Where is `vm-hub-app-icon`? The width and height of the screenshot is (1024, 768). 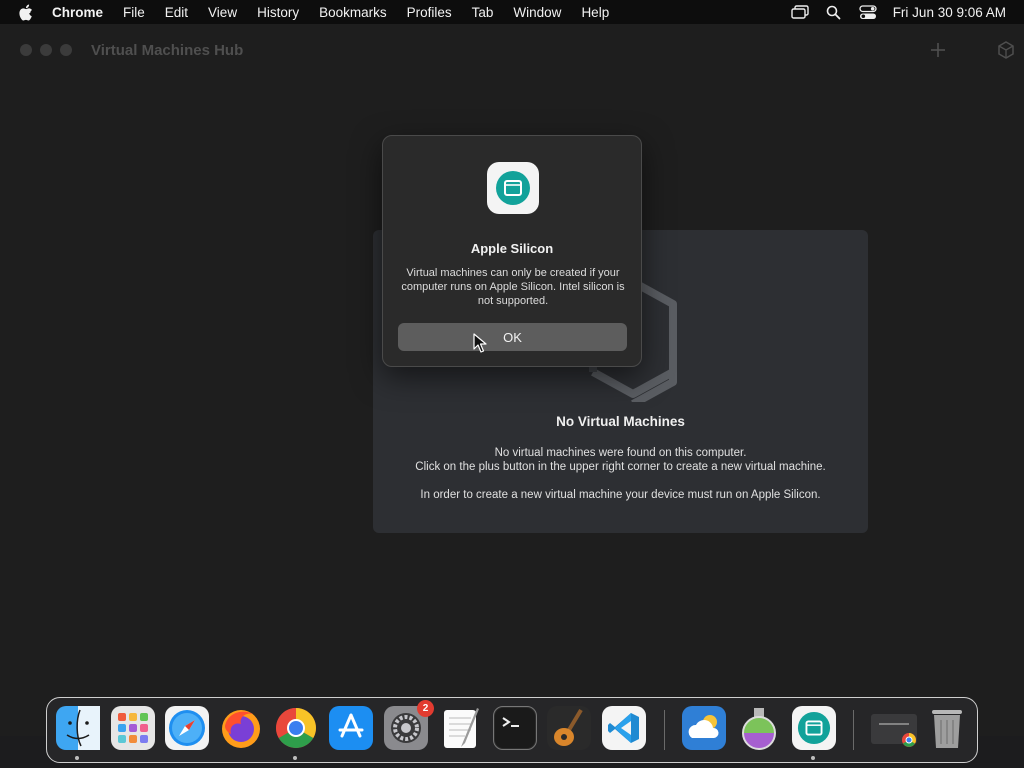
vm-hub-app-icon is located at coordinates (513, 188).